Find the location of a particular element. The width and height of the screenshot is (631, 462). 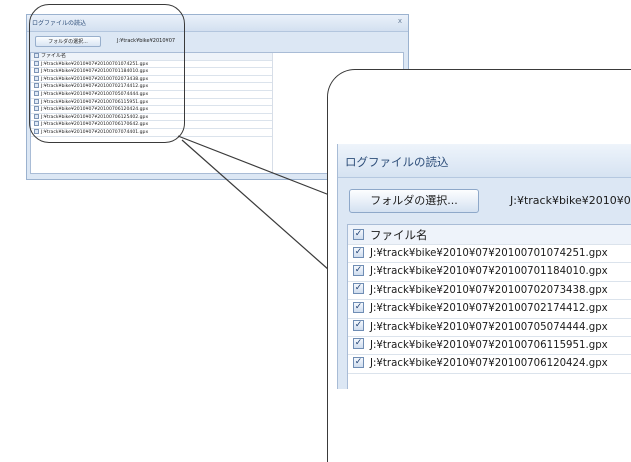

file-row: J:¥track¥bike¥2010¥07¥20100706125402.gpx is located at coordinates (151, 117).